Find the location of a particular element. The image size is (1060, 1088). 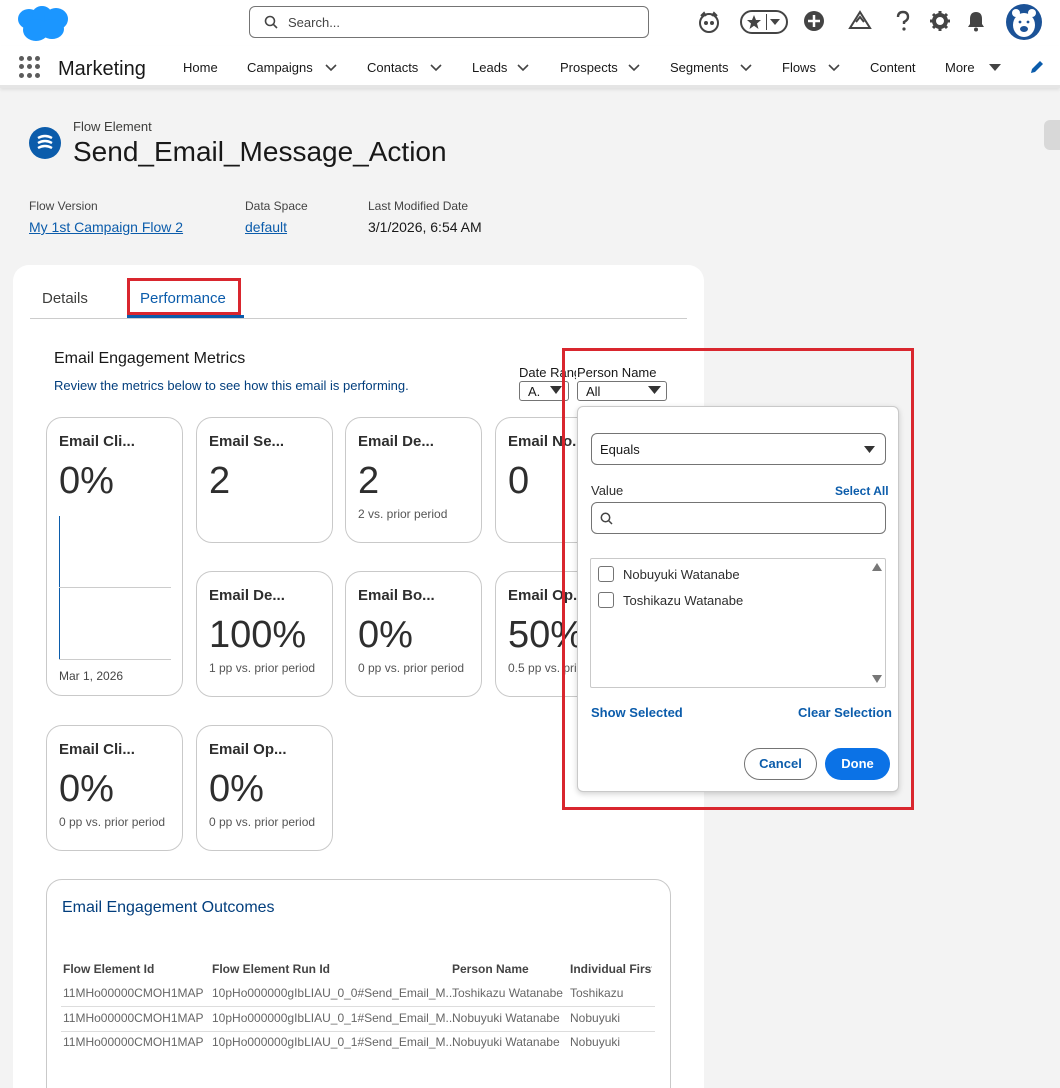

salesforce-logo is located at coordinates (41, 23).